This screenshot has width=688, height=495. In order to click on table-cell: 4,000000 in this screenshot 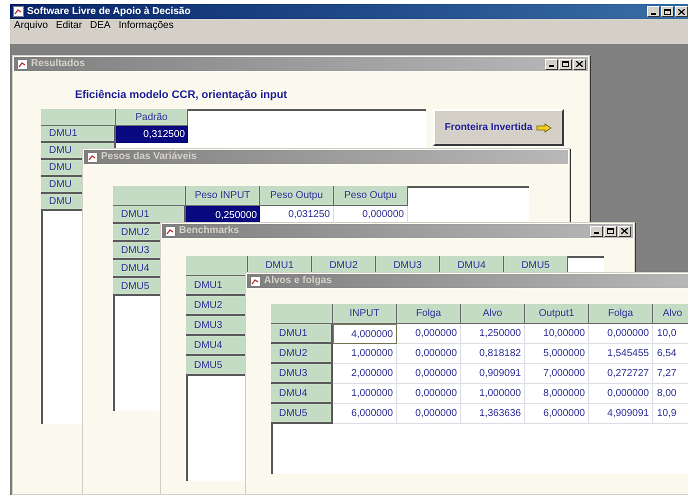, I will do `click(365, 334)`.